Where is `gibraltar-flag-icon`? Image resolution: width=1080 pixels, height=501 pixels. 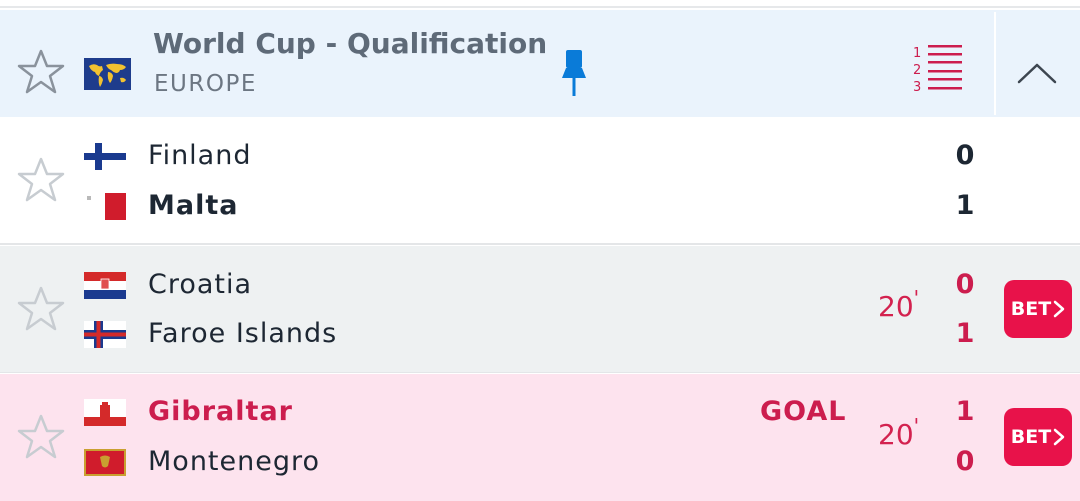
gibraltar-flag-icon is located at coordinates (105, 412).